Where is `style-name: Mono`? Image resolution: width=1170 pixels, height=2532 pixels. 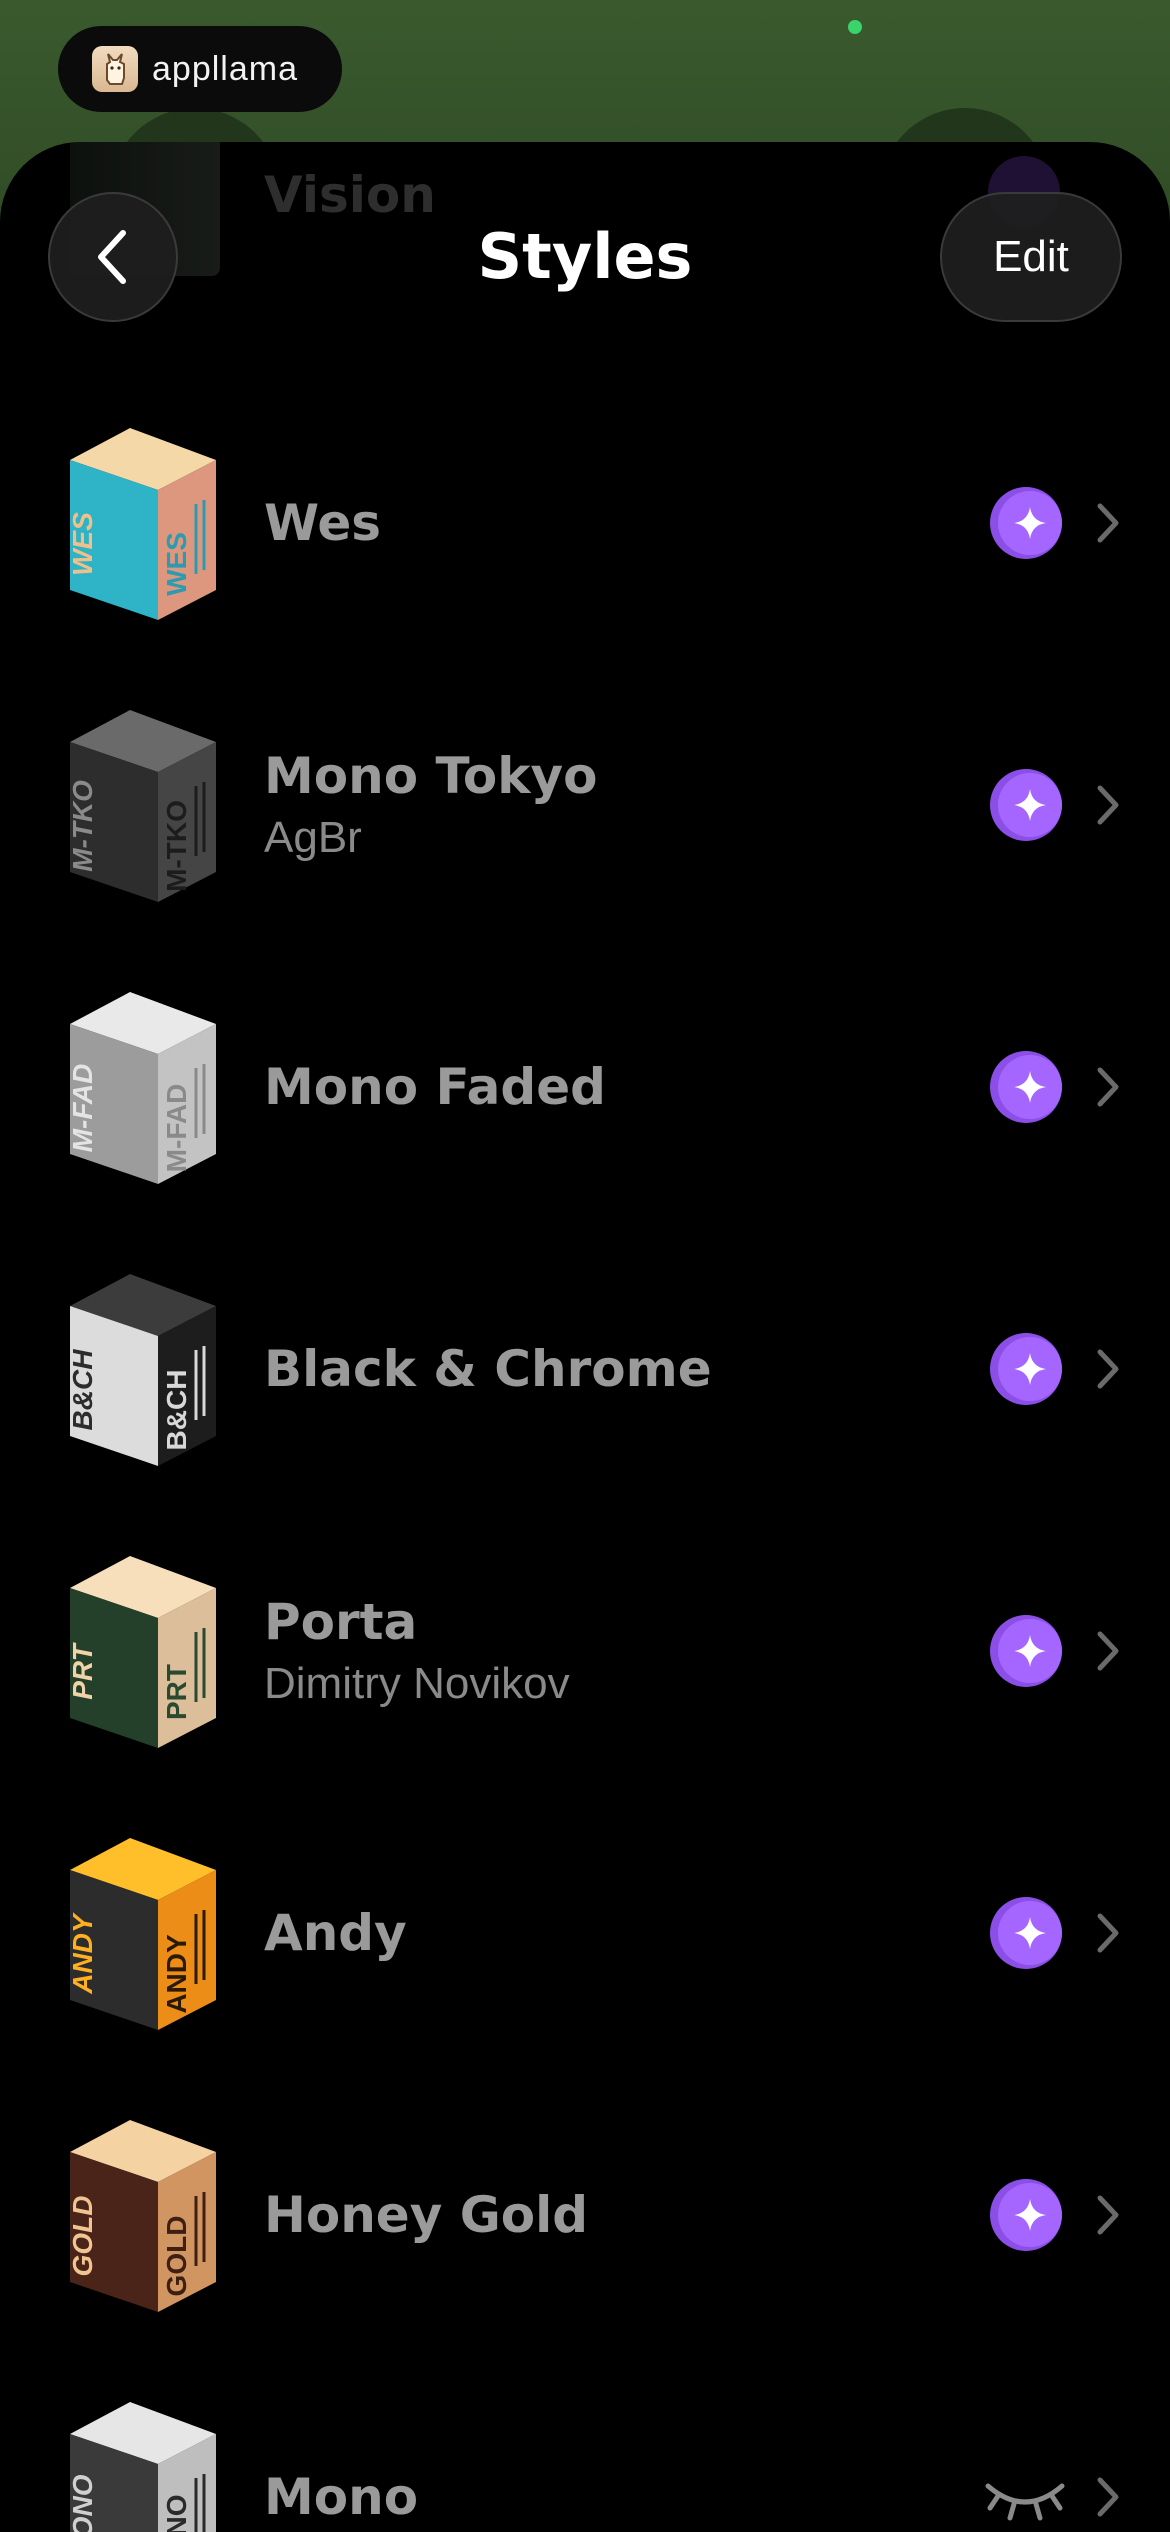 style-name: Mono is located at coordinates (341, 2497).